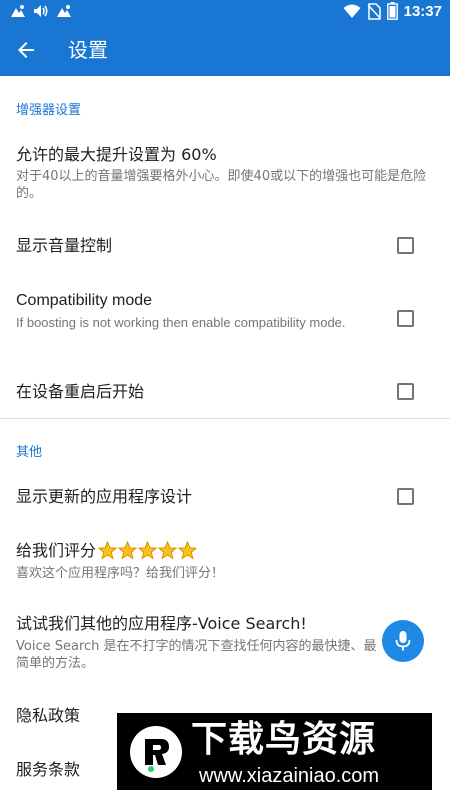 This screenshot has height=800, width=450. I want to click on pref-rate-us-title: 给我们评分, so click(107, 551).